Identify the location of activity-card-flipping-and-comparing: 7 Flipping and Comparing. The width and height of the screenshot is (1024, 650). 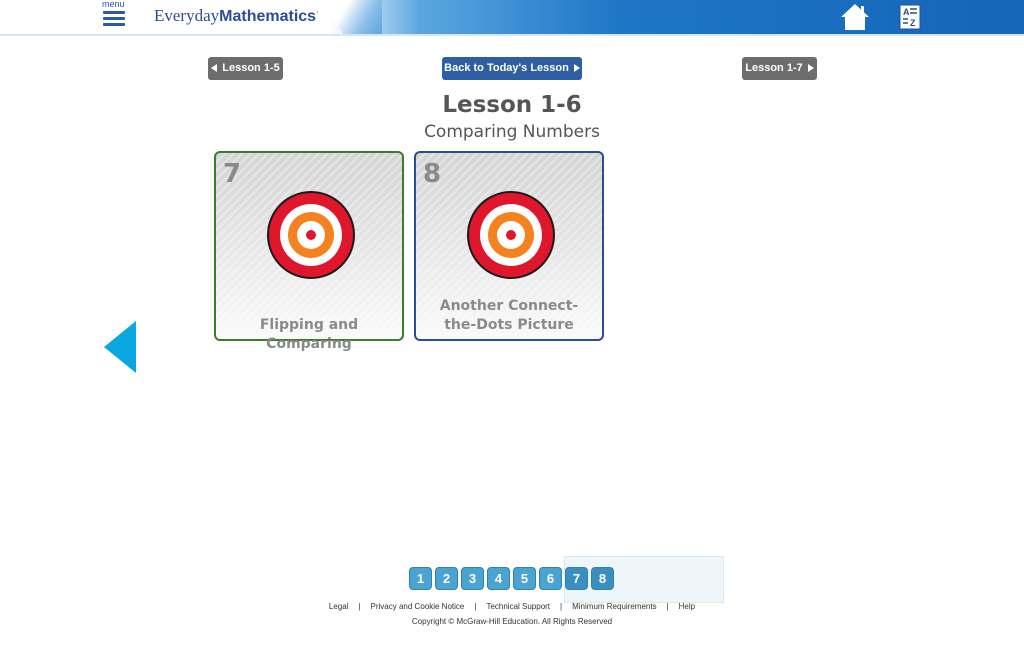
(309, 251).